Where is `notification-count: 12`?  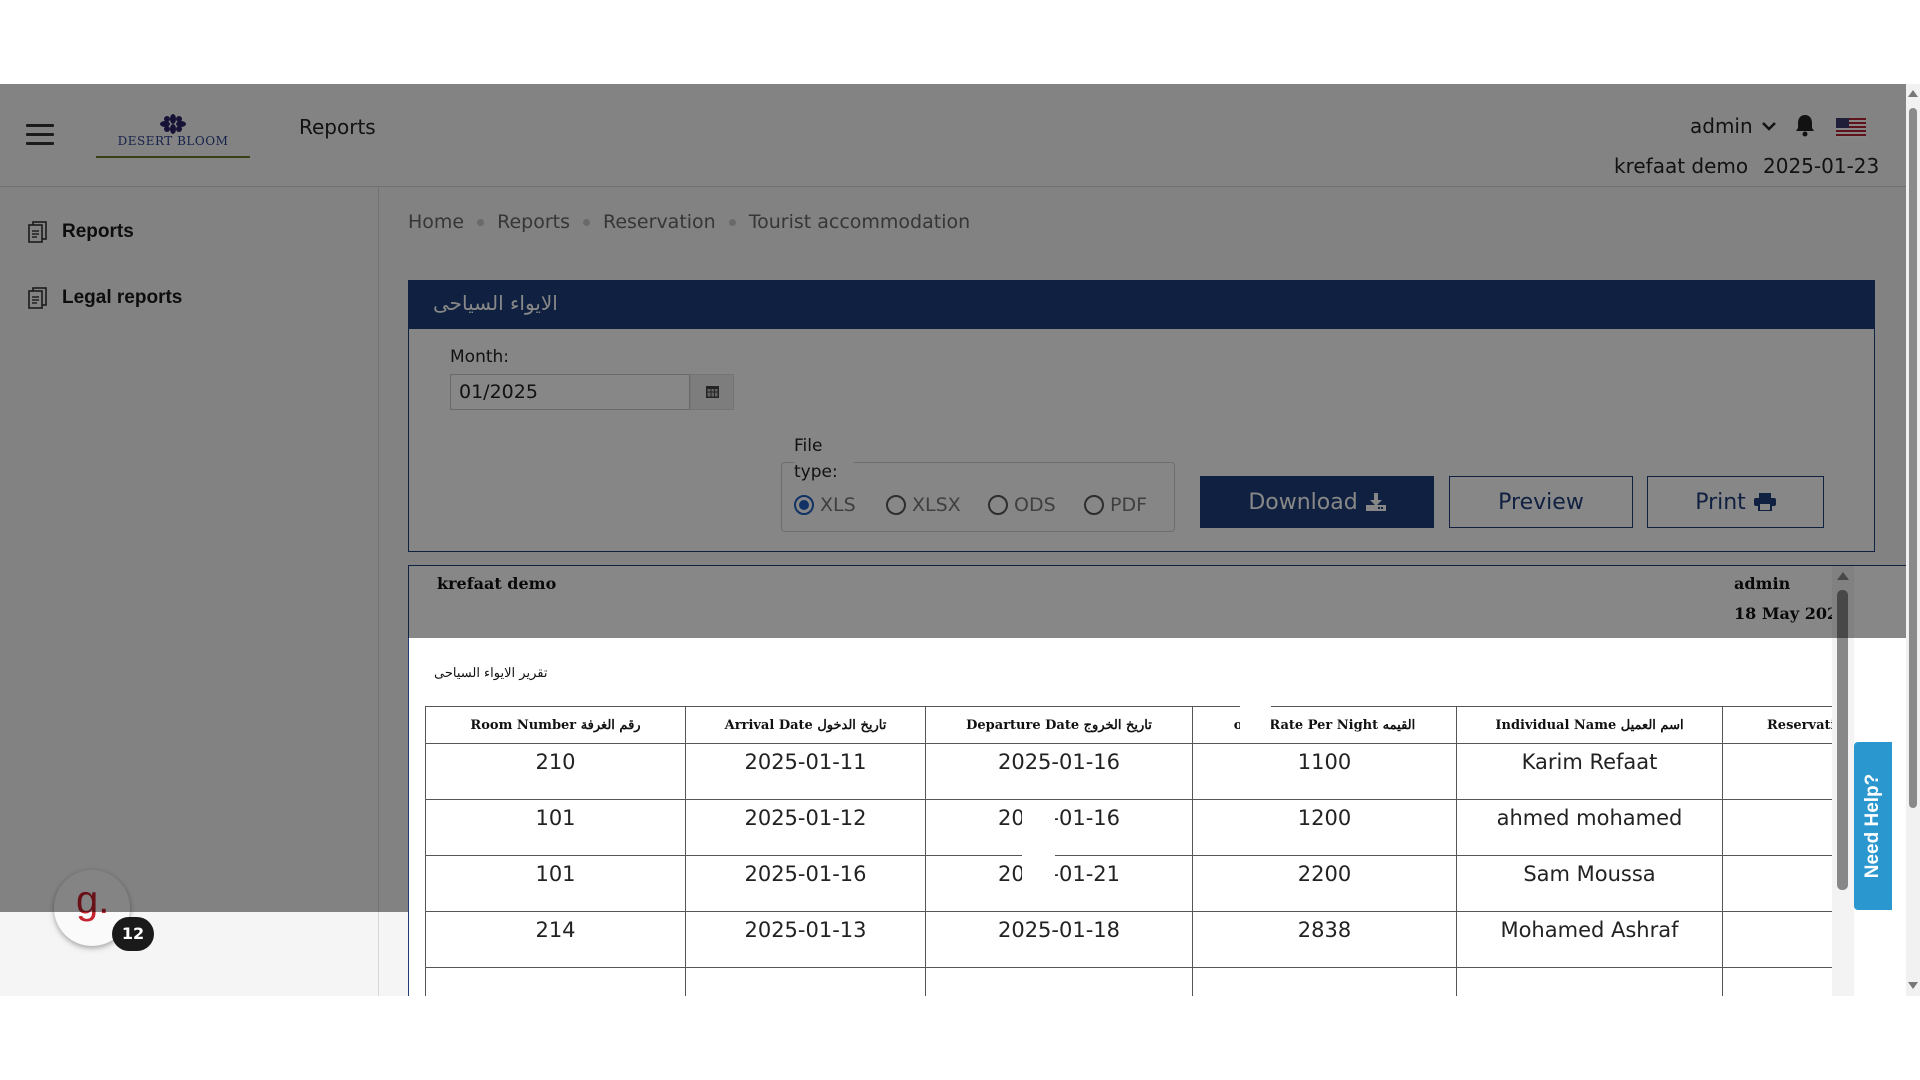
notification-count: 12 is located at coordinates (133, 934).